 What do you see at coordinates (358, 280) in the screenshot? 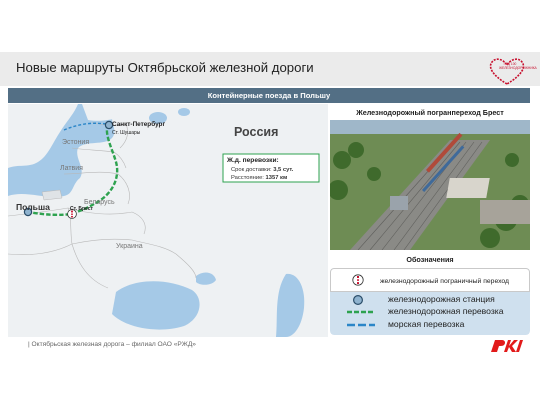
I see `border-crossing-icon` at bounding box center [358, 280].